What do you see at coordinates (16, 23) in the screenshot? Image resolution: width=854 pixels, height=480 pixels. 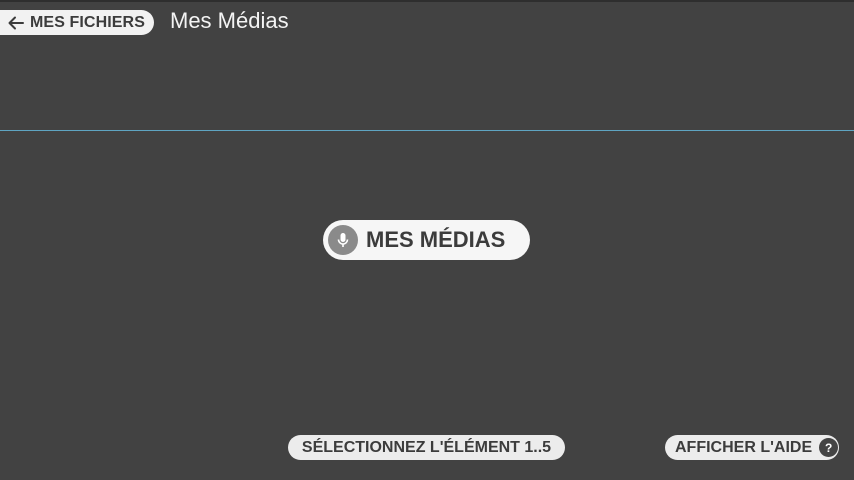 I see `arrow-left-icon` at bounding box center [16, 23].